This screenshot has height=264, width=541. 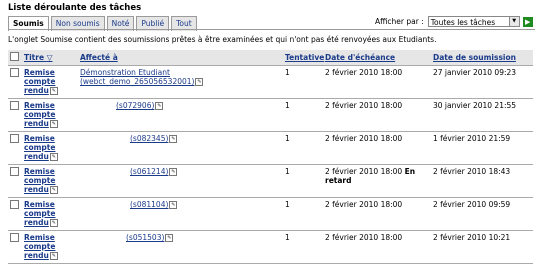 What do you see at coordinates (271, 29) in the screenshot?
I see `tab-divider` at bounding box center [271, 29].